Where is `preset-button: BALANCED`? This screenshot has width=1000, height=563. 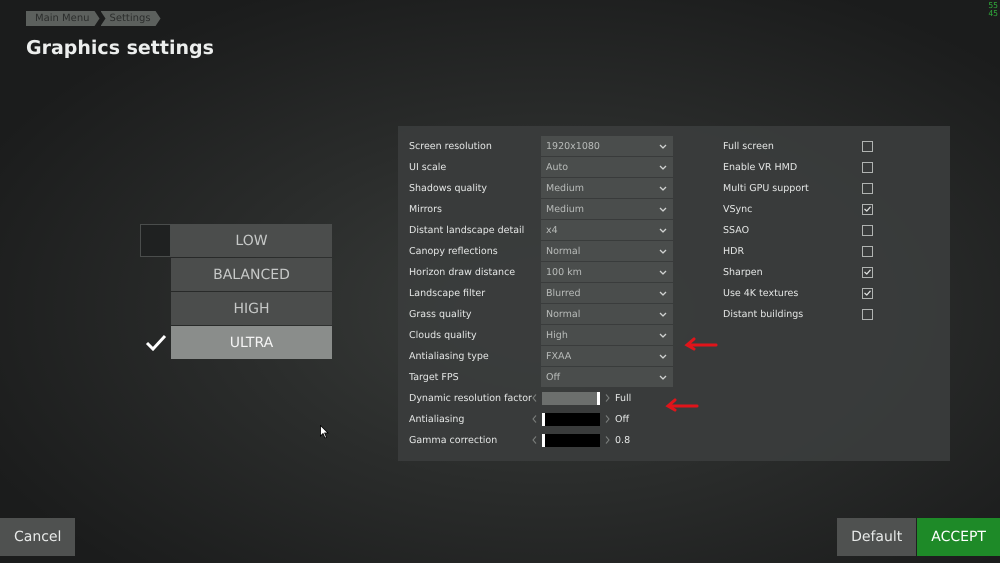
preset-button: BALANCED is located at coordinates (251, 274).